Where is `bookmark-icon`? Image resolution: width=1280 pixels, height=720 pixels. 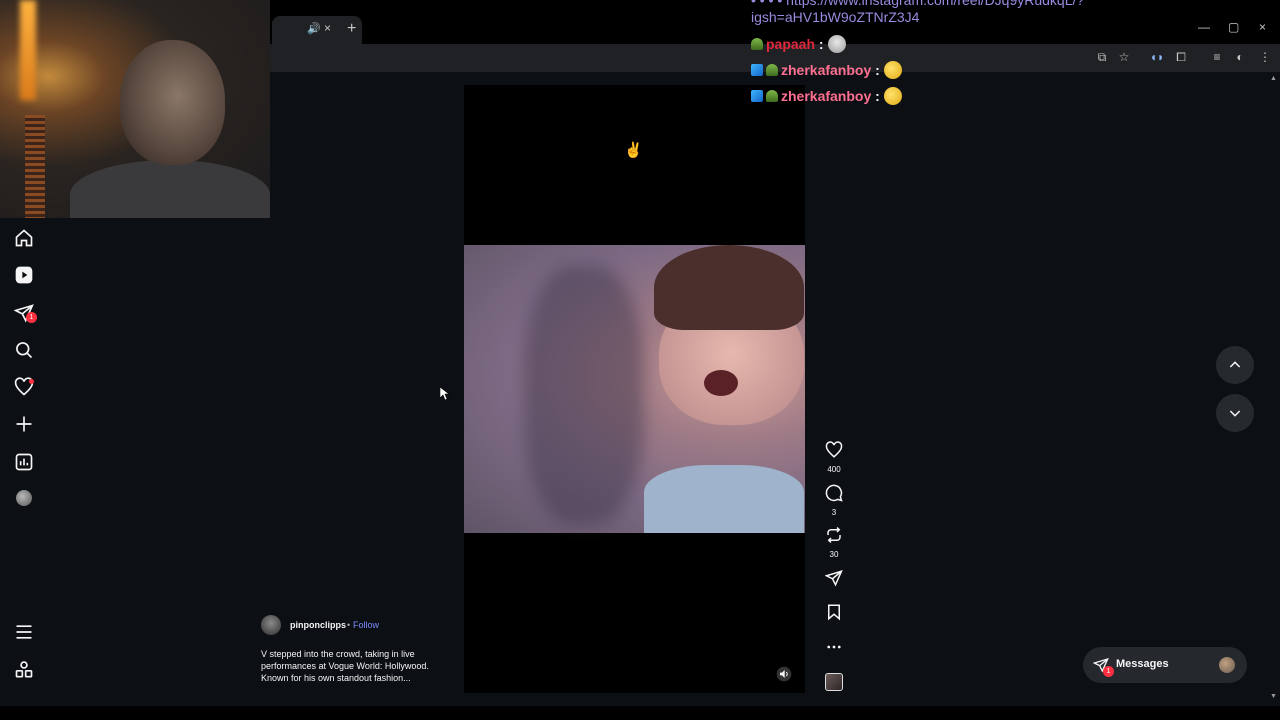
bookmark-icon is located at coordinates (834, 612).